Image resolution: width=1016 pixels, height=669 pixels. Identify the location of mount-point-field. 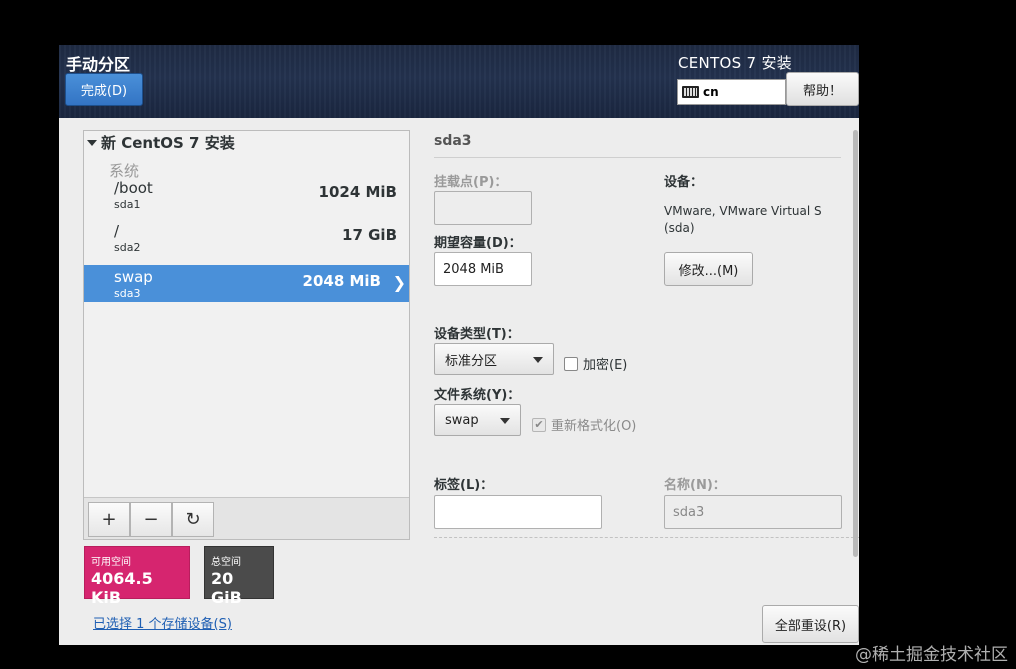
(483, 208).